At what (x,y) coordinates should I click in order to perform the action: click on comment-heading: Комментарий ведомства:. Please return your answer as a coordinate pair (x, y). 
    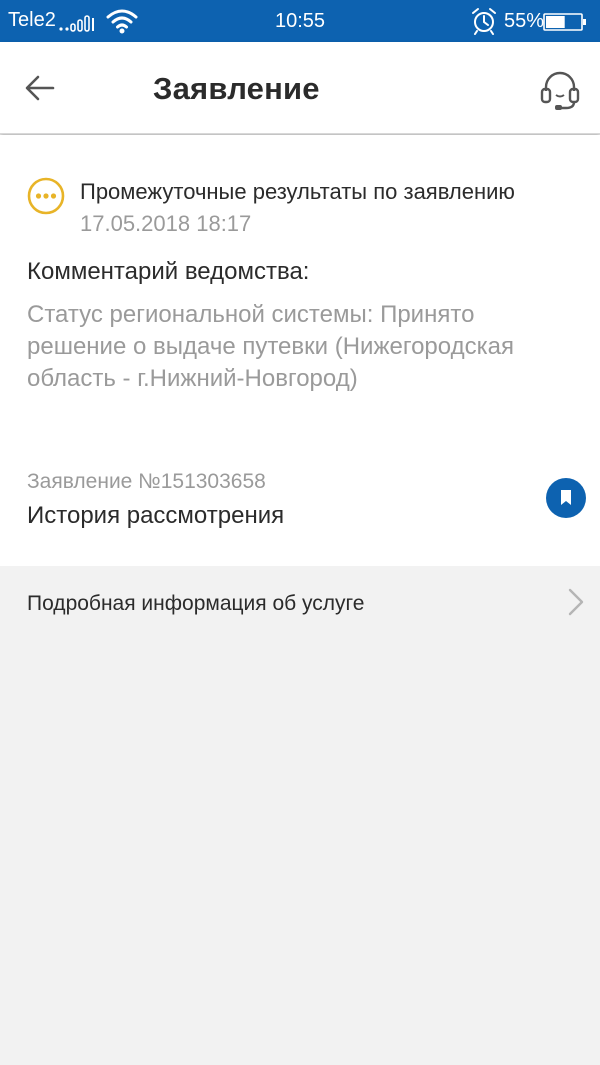
    Looking at the image, I should click on (168, 271).